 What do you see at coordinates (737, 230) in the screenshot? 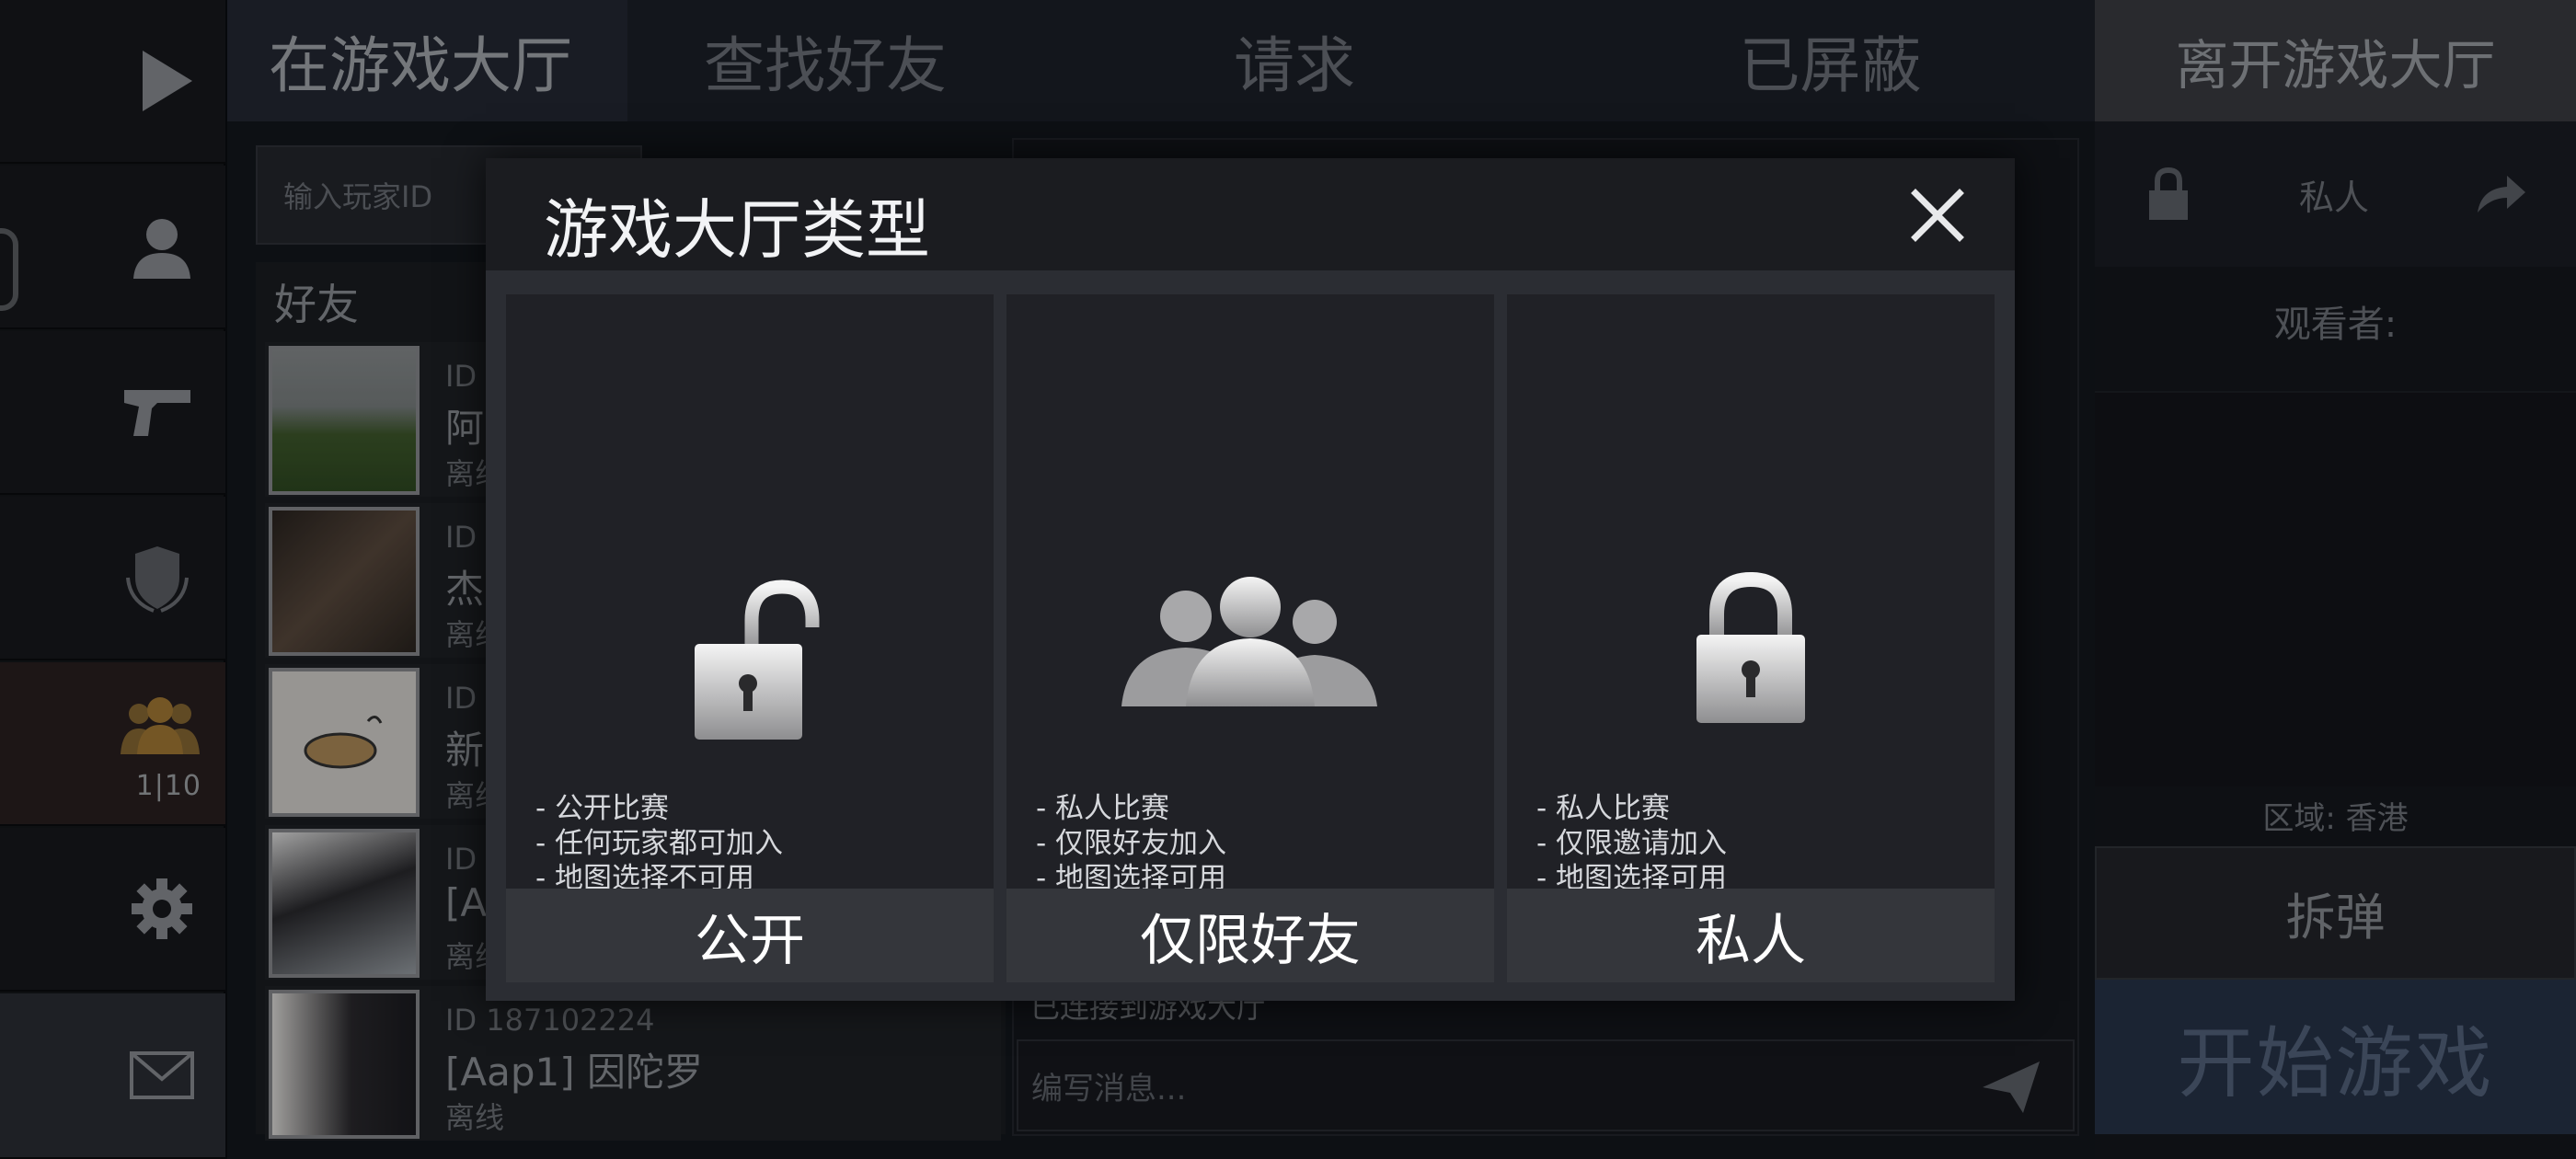
I see `modal-title: 游戏大厅类型` at bounding box center [737, 230].